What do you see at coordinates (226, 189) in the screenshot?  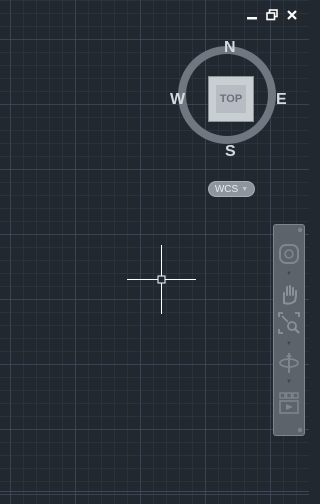 I see `wcs-label: WCS` at bounding box center [226, 189].